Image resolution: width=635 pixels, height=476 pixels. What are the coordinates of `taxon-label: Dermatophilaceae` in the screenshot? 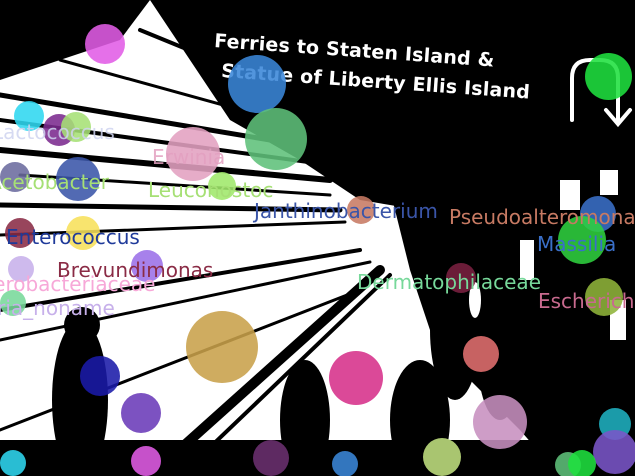 It's located at (449, 282).